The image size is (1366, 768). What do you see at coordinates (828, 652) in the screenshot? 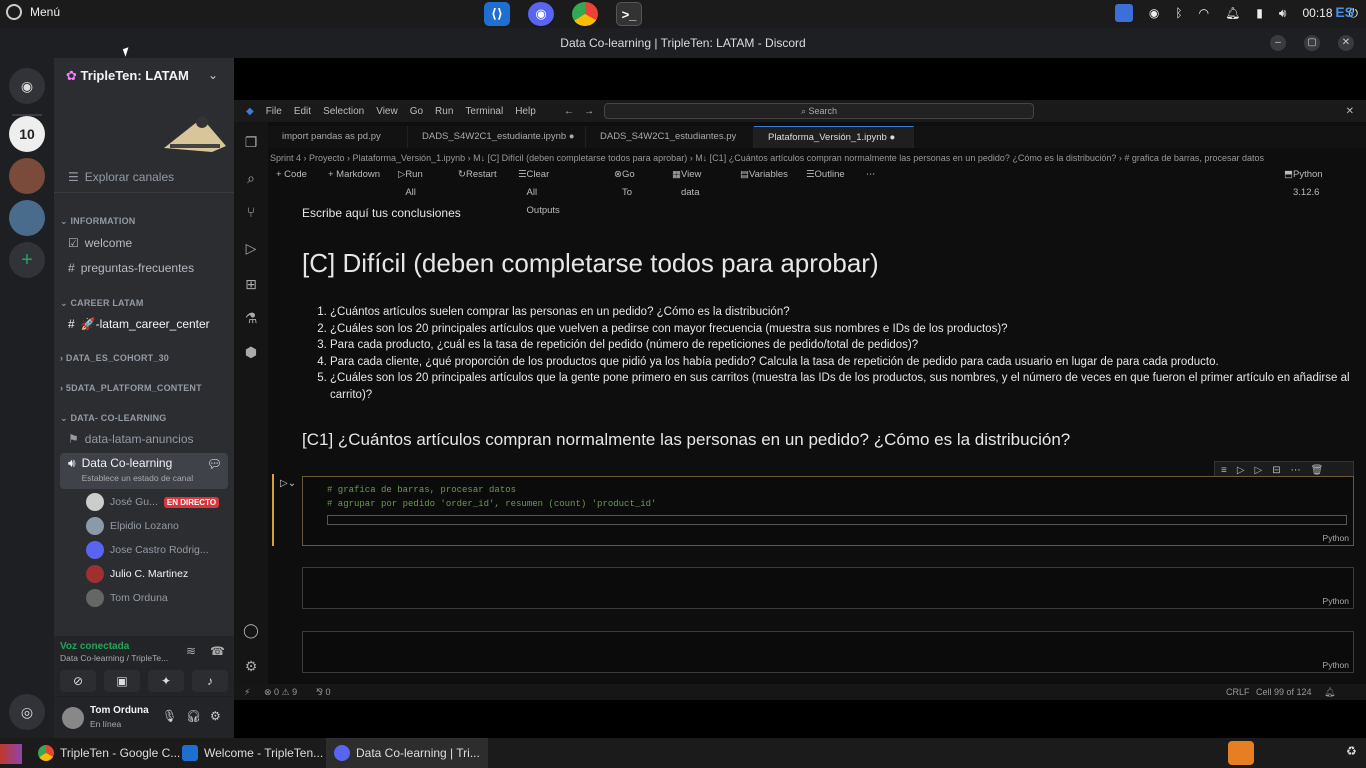
I see `code-cell-empty: Python` at bounding box center [828, 652].